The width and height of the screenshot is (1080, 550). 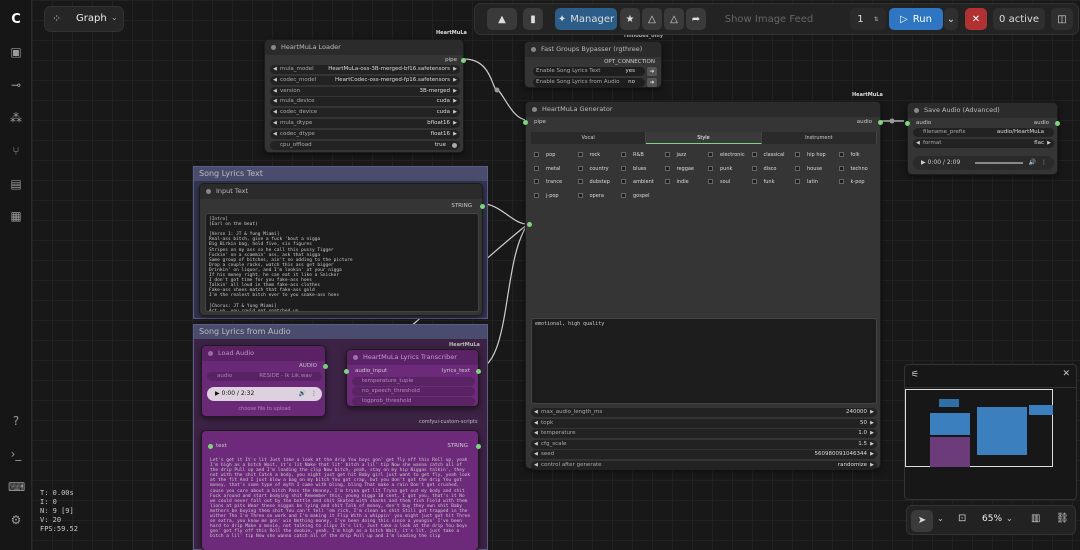 I want to click on generator-widget: ◀ cfg_scale 1.5 ▶, so click(x=704, y=444).